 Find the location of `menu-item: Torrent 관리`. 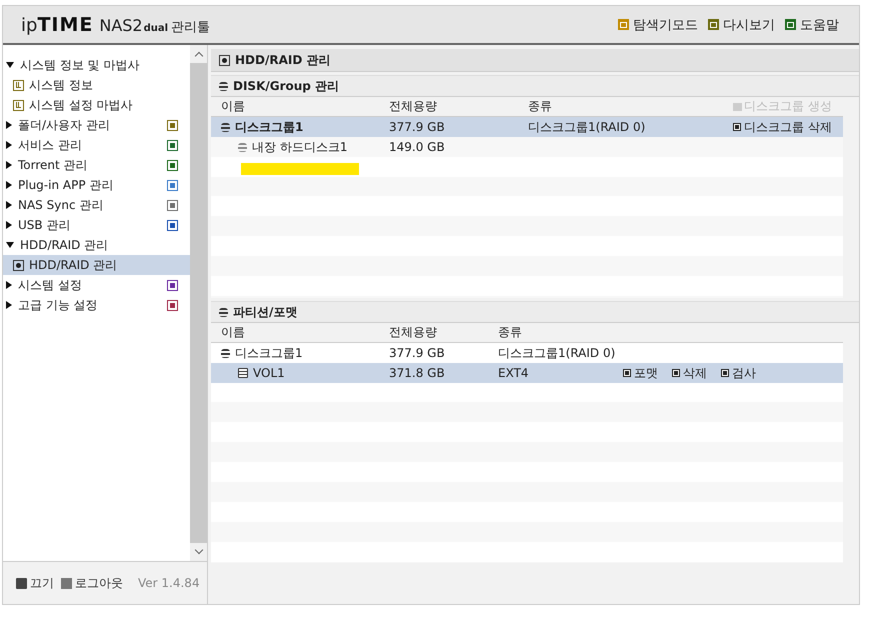

menu-item: Torrent 관리 is located at coordinates (92, 165).